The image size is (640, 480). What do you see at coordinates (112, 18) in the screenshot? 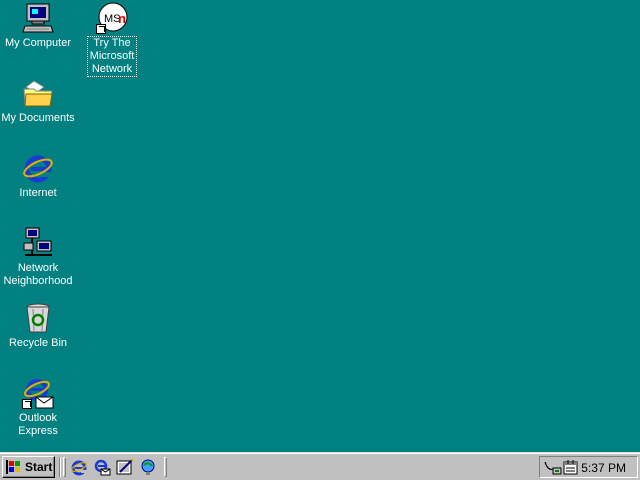
I see `msn-icon: MS n` at bounding box center [112, 18].